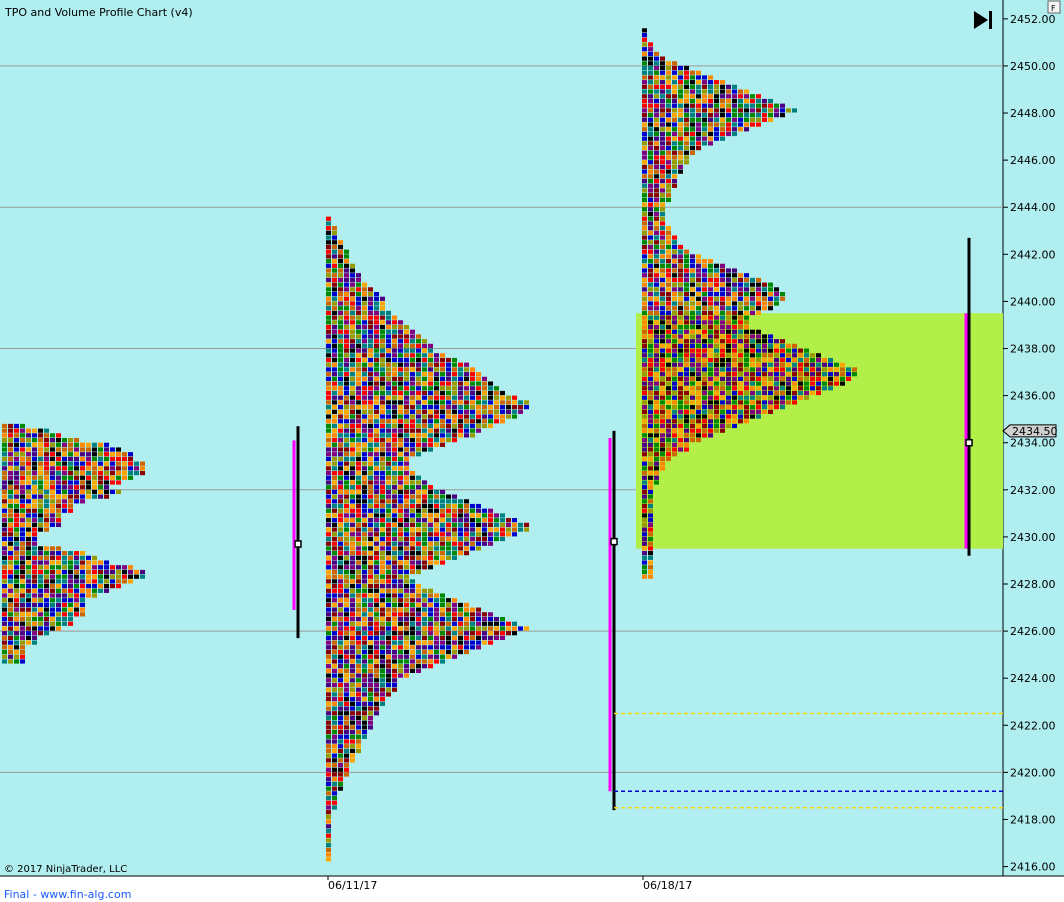 This screenshot has height=902, width=1064. I want to click on corner-button: F, so click(1054, 7).